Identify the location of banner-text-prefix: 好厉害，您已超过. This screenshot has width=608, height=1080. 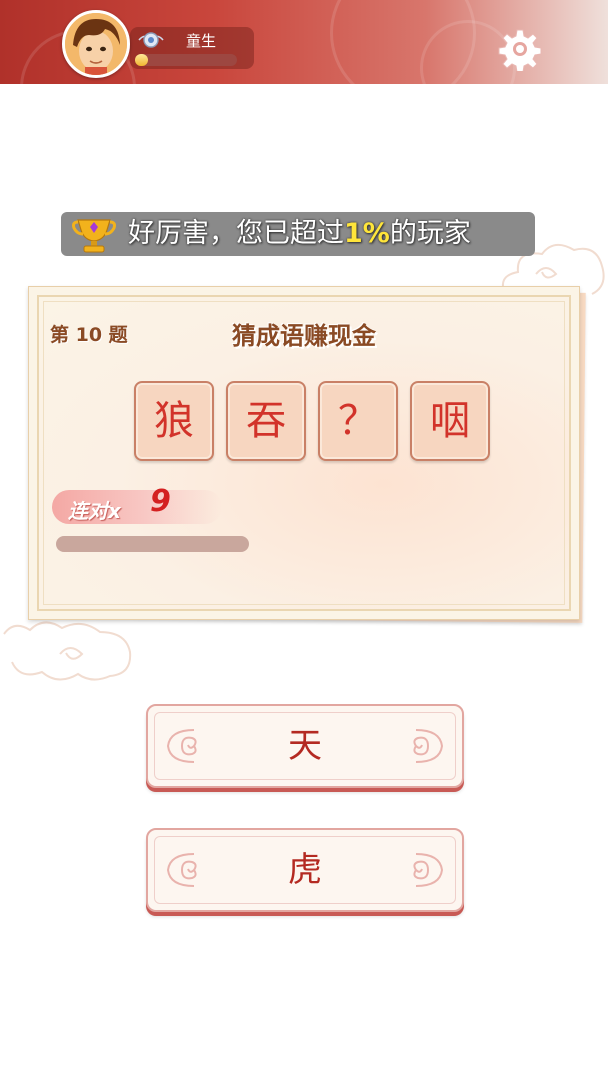
(236, 233).